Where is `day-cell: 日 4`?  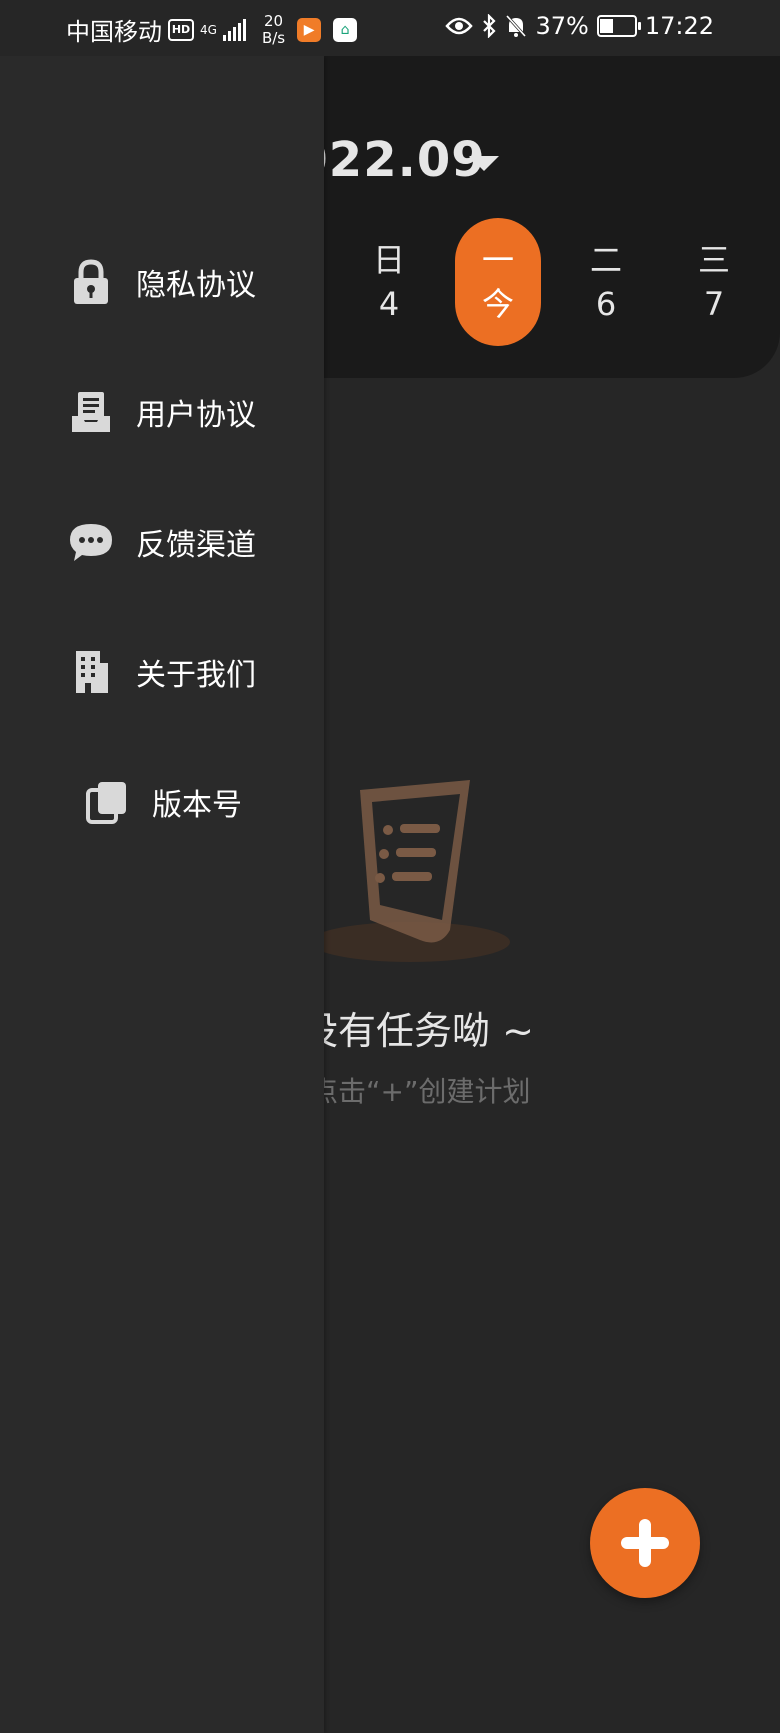
day-cell: 日 4 is located at coordinates (389, 282).